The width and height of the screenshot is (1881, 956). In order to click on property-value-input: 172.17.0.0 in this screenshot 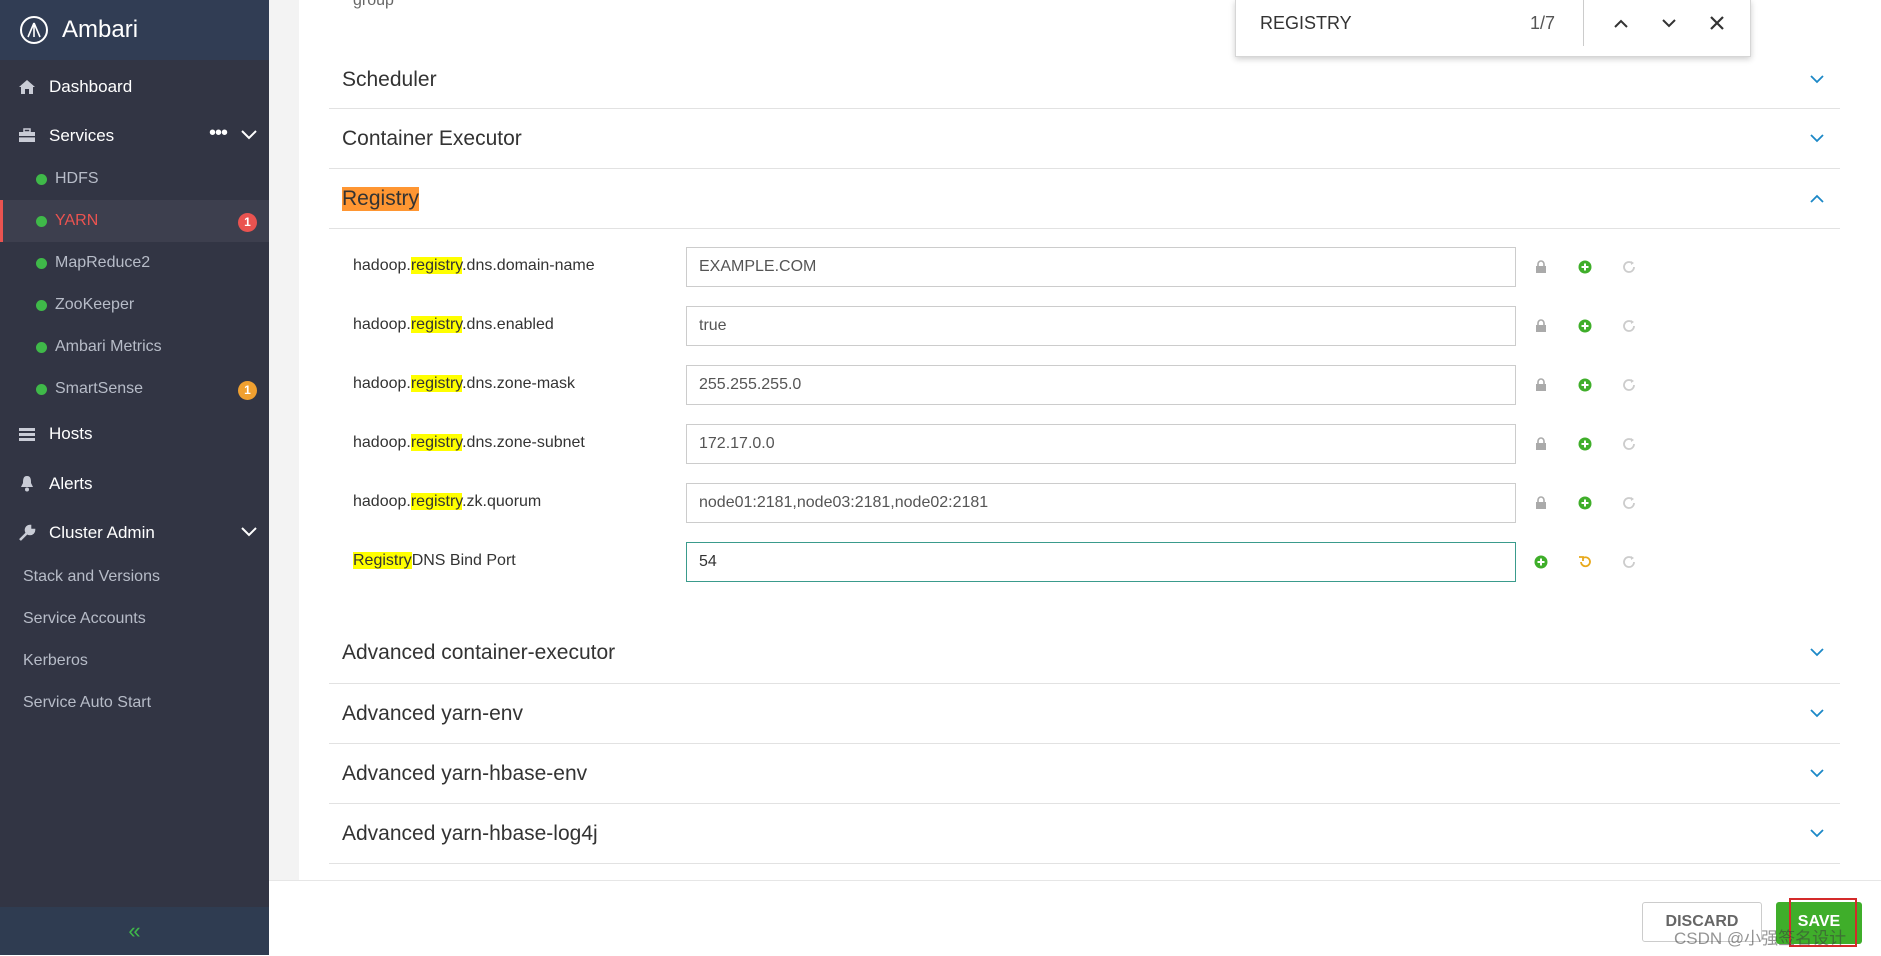, I will do `click(1101, 444)`.